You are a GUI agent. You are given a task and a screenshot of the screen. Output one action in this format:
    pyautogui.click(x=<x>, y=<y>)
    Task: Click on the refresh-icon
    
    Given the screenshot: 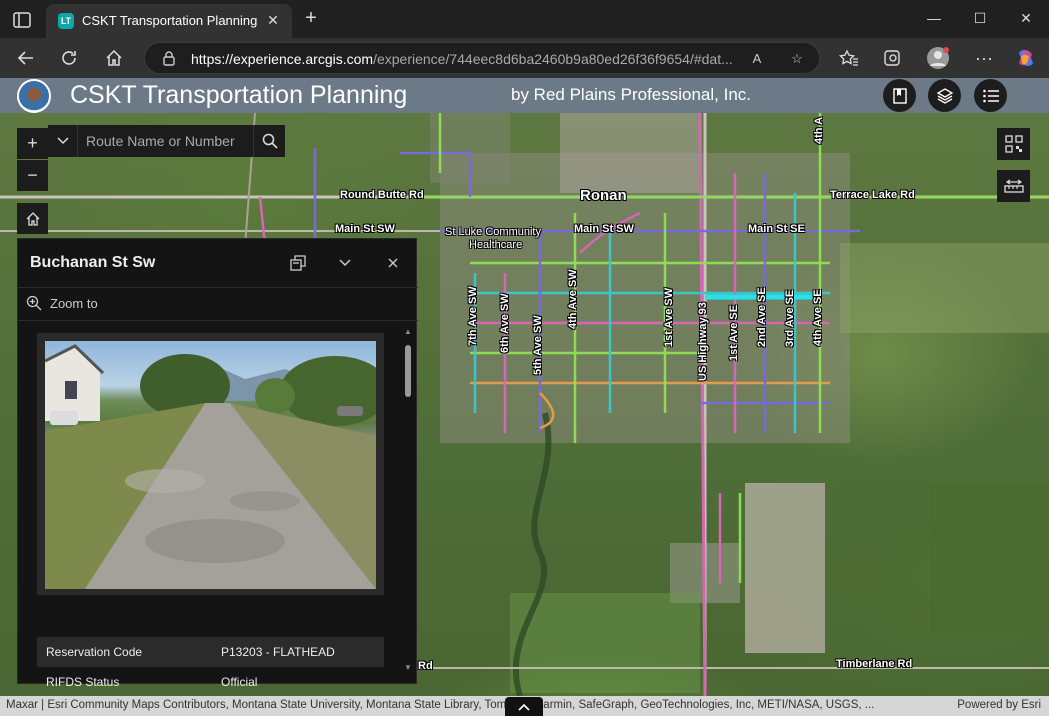 What is the action you would take?
    pyautogui.click(x=69, y=58)
    